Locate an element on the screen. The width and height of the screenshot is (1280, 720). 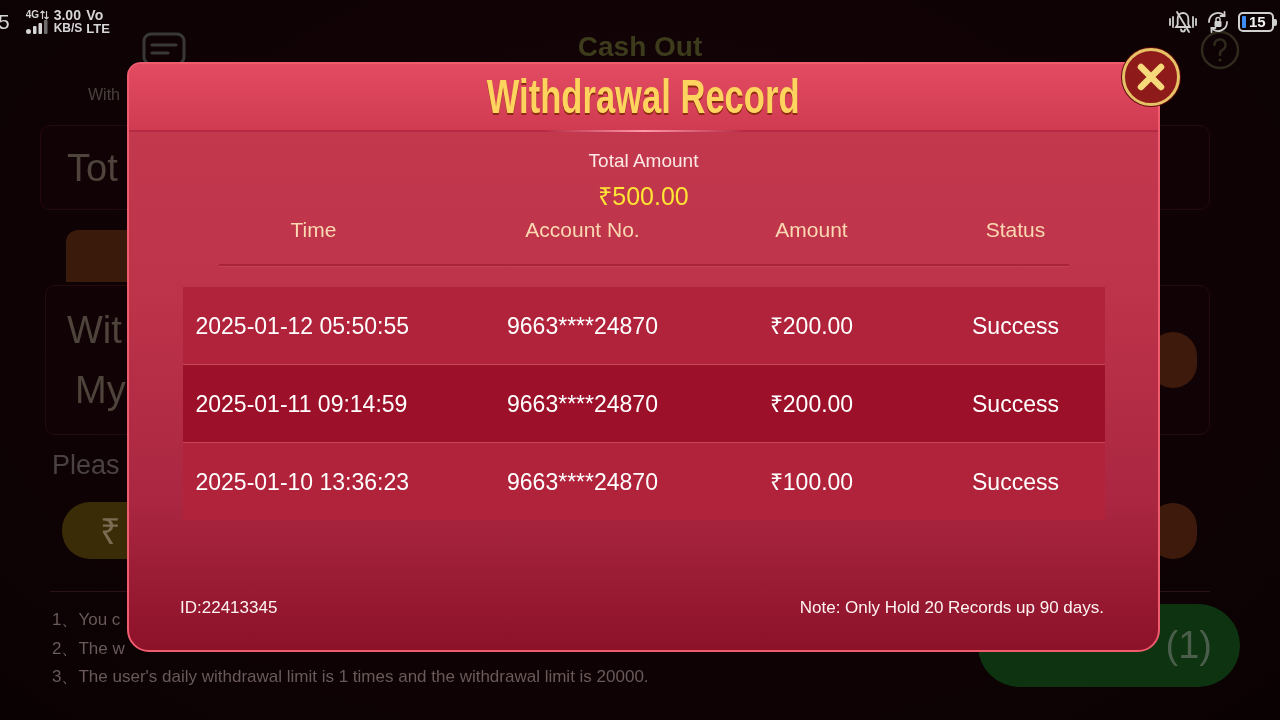
note-text: 1、You c is located at coordinates (86, 620).